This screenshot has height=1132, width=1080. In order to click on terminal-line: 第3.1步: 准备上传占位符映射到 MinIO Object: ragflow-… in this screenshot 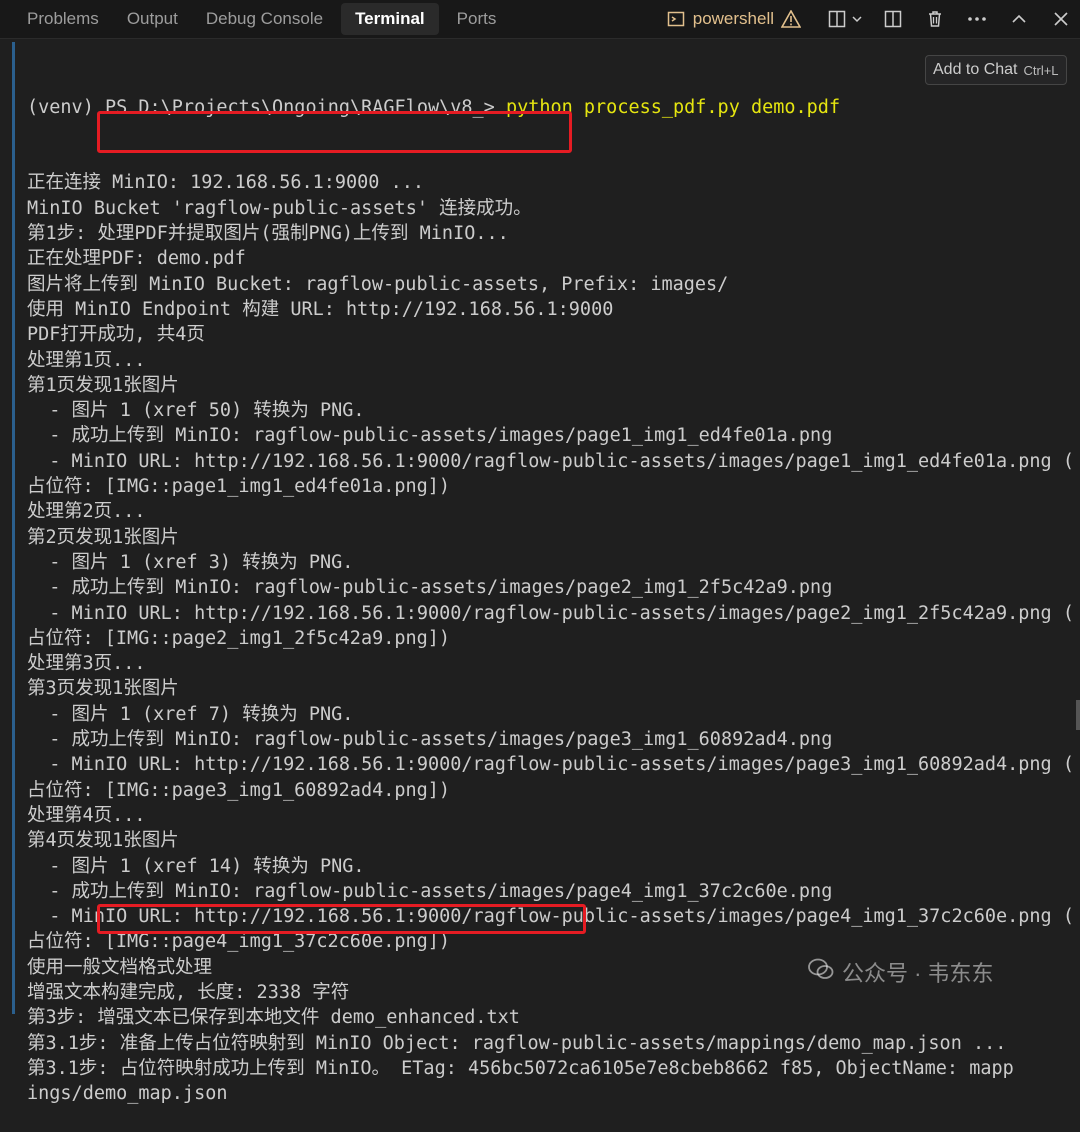, I will do `click(517, 1043)`.